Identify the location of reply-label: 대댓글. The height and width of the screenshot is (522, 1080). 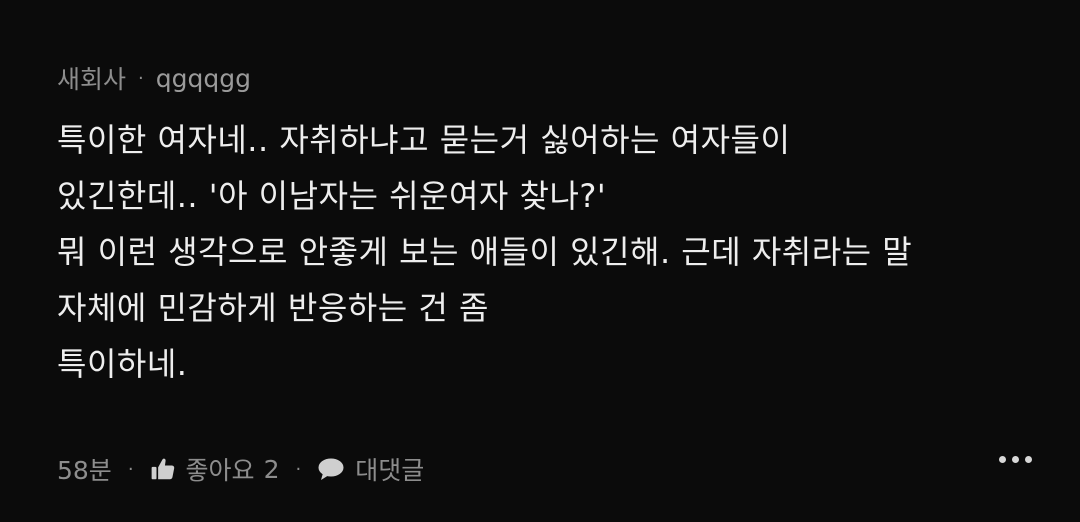
(390, 470).